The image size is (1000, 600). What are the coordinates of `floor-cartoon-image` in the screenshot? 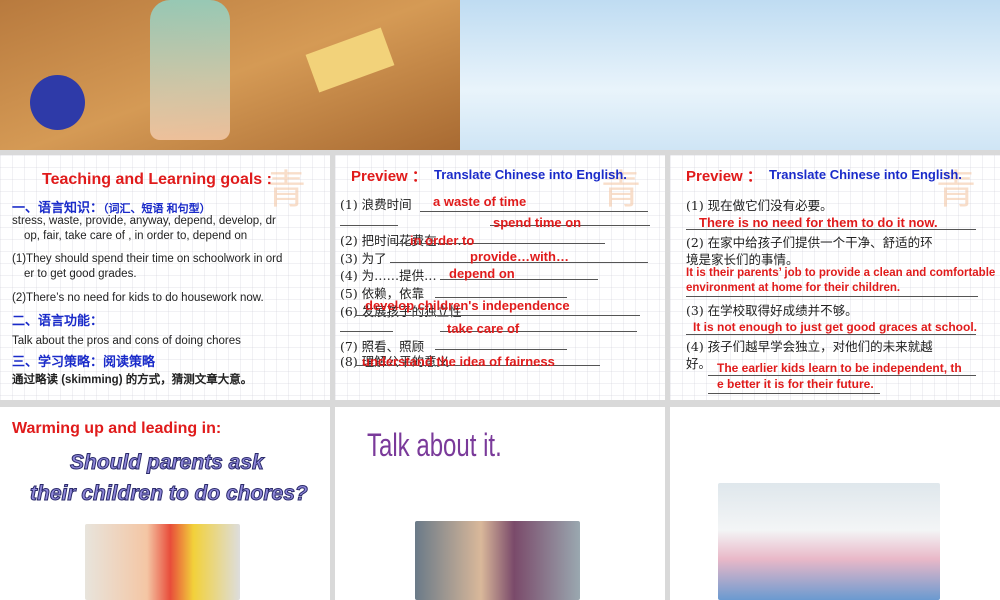 It's located at (230, 75).